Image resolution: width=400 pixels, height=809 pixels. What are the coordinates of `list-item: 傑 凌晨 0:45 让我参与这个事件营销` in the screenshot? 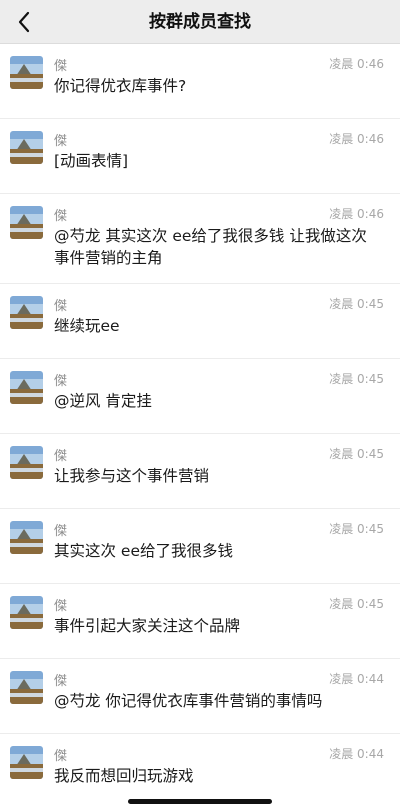 It's located at (200, 471).